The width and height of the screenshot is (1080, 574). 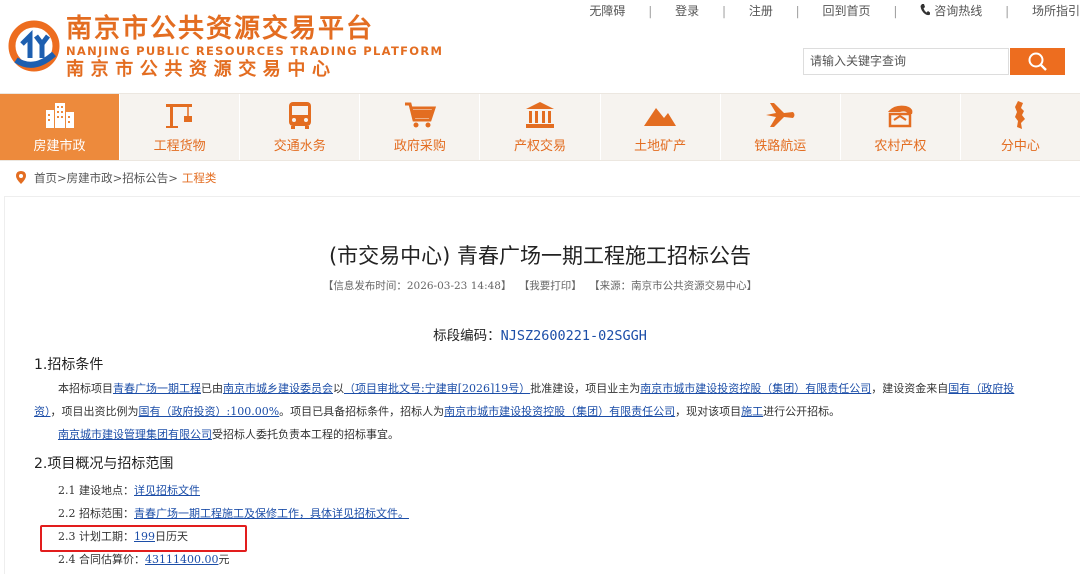 What do you see at coordinates (540, 256) in the screenshot?
I see `article-title: (市交易中心) 青春广场一期工程施工招标公告` at bounding box center [540, 256].